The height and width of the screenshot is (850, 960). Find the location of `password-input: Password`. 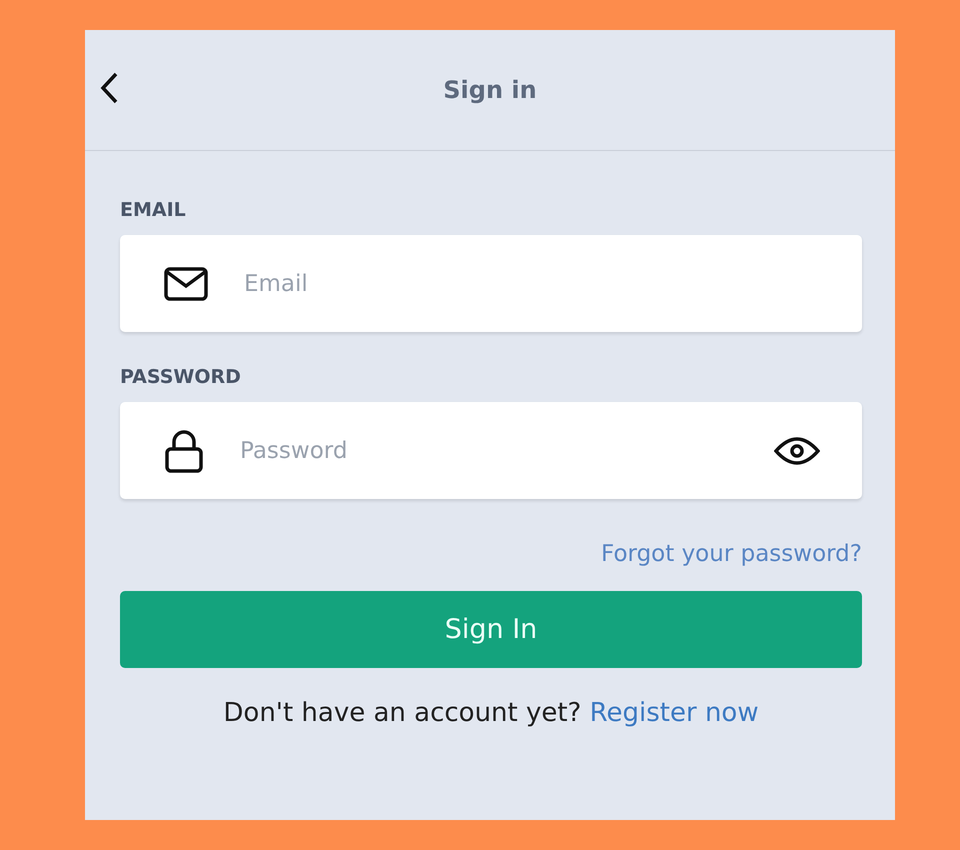

password-input: Password is located at coordinates (489, 450).